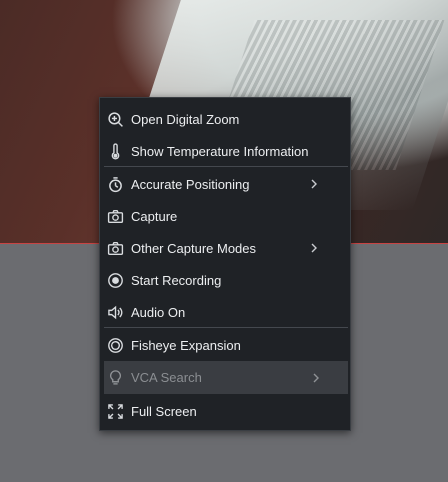 This screenshot has width=448, height=482. I want to click on menu-item-other-capture-modes: Other Capture Modes, so click(225, 248).